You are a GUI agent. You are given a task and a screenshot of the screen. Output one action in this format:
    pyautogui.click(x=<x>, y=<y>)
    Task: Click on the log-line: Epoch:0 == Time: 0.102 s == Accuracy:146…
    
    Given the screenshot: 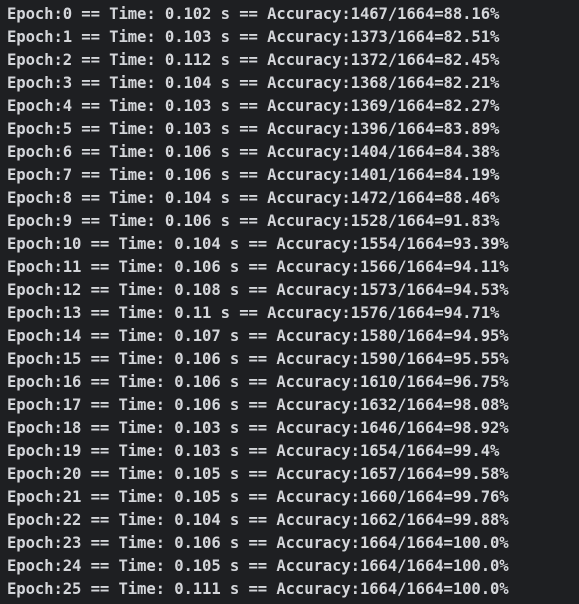 What is the action you would take?
    pyautogui.click(x=253, y=14)
    